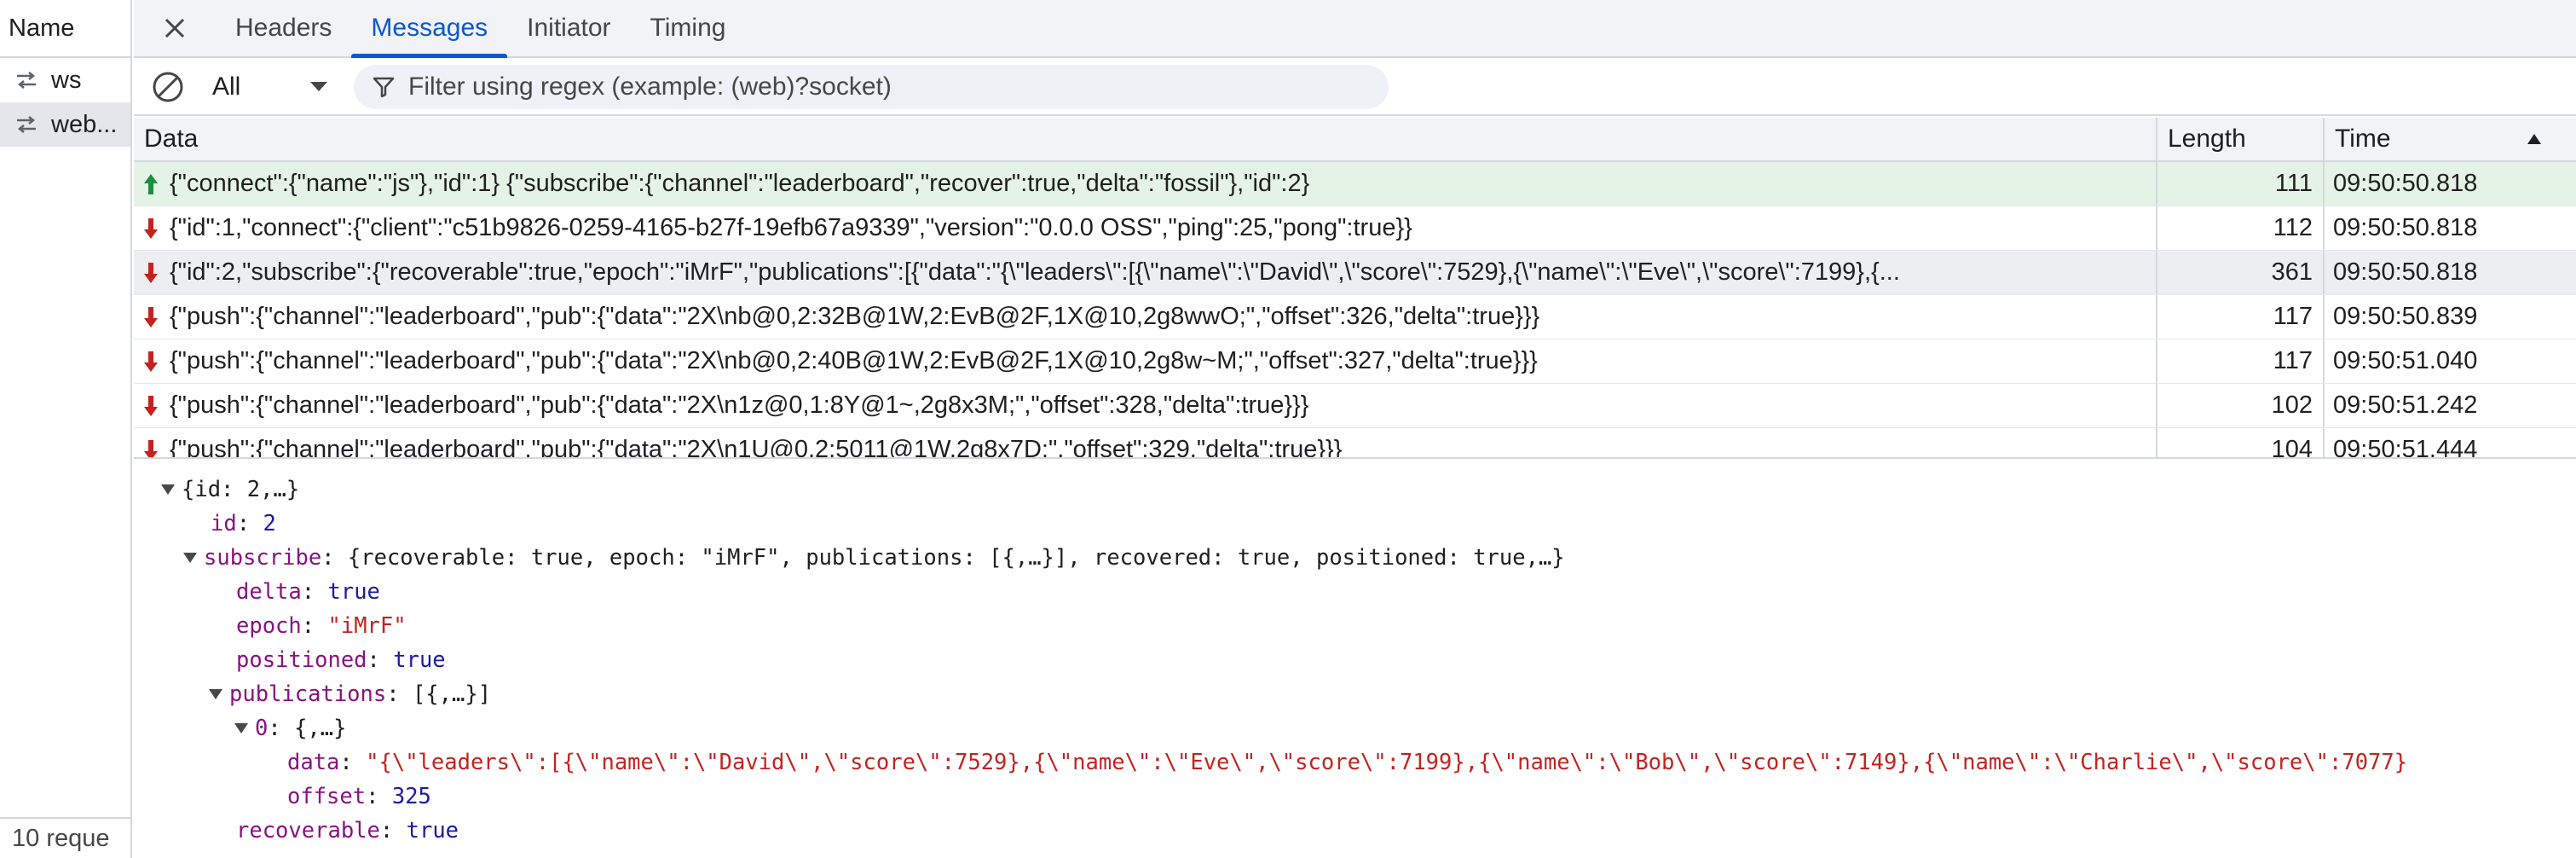  I want to click on message-length-cell: 361, so click(2241, 272).